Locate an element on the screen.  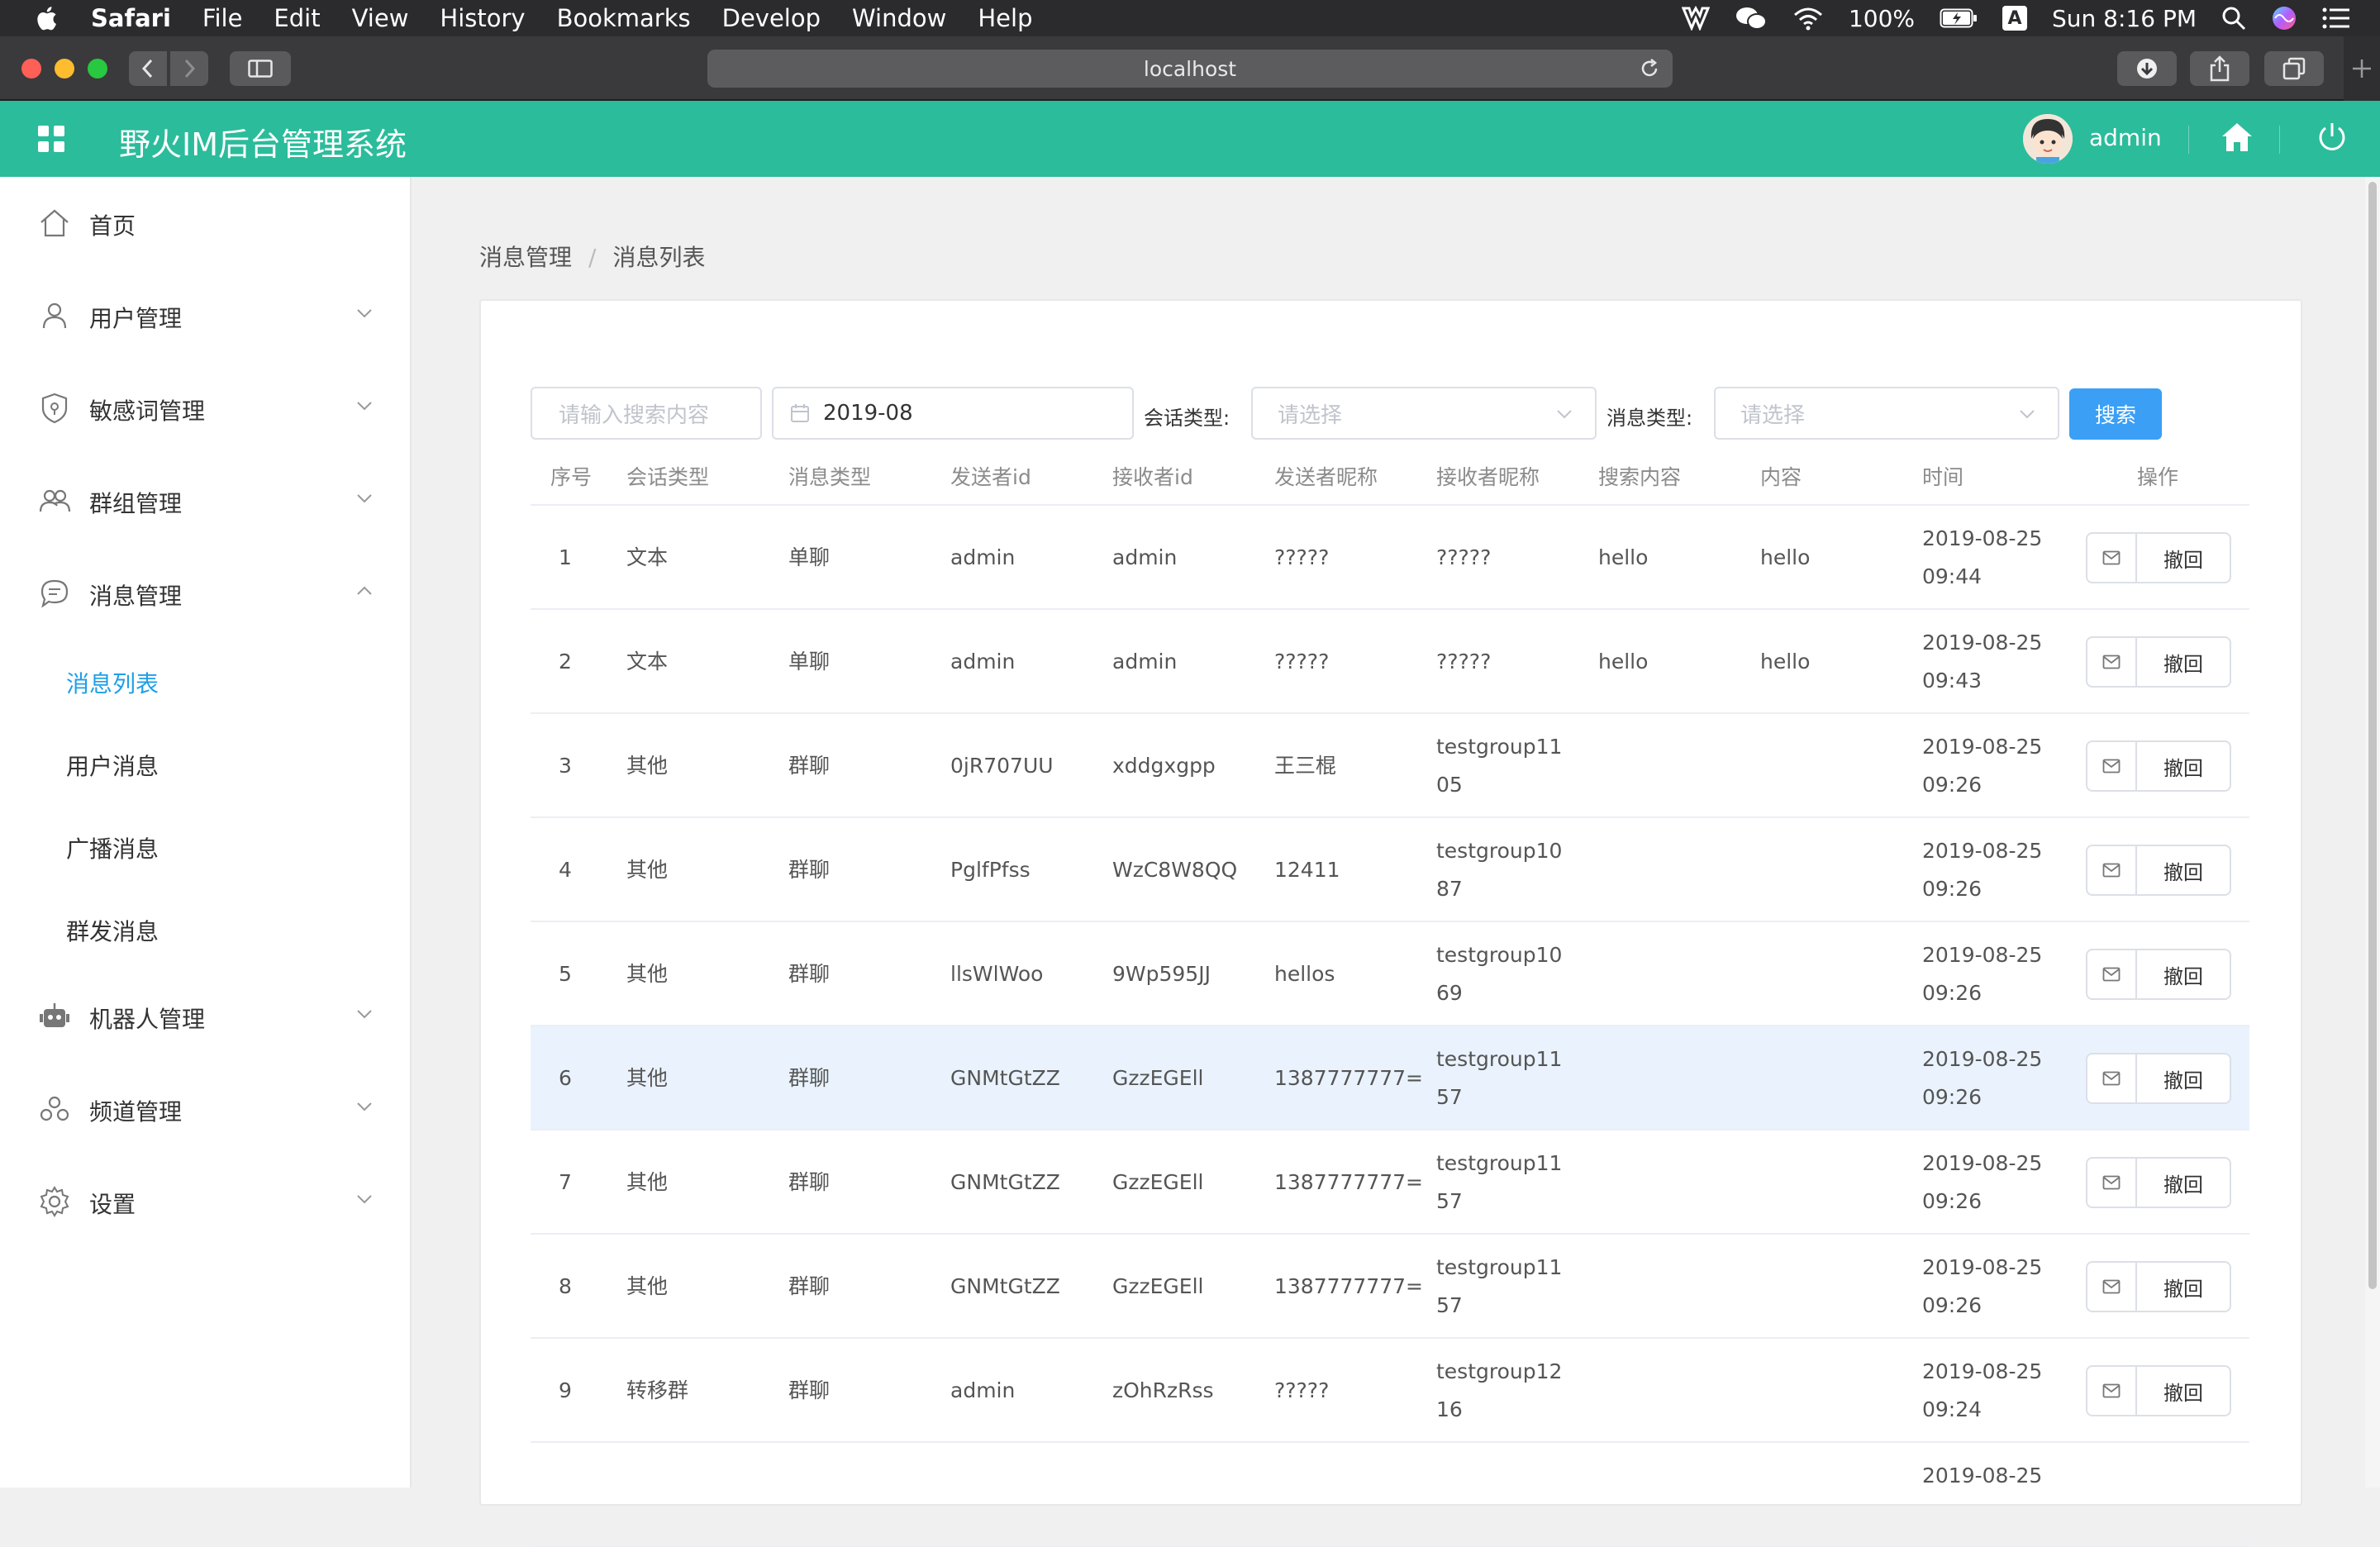
search-input: 请输入搜索内容 is located at coordinates (646, 413).